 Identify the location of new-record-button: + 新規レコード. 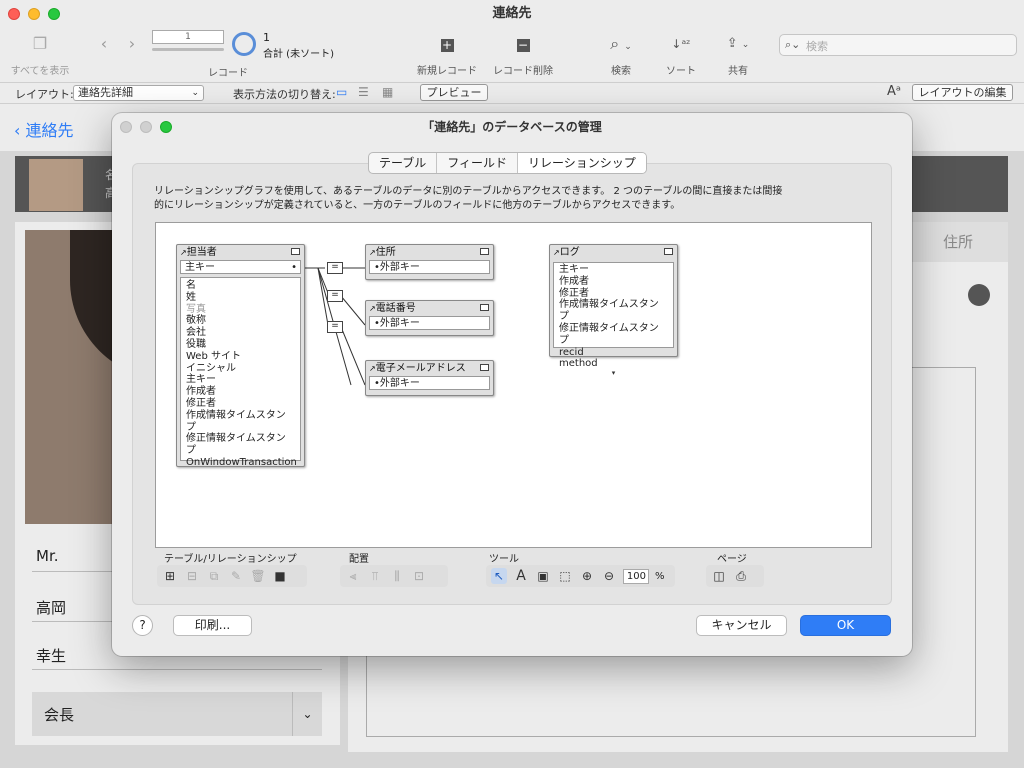
(447, 55).